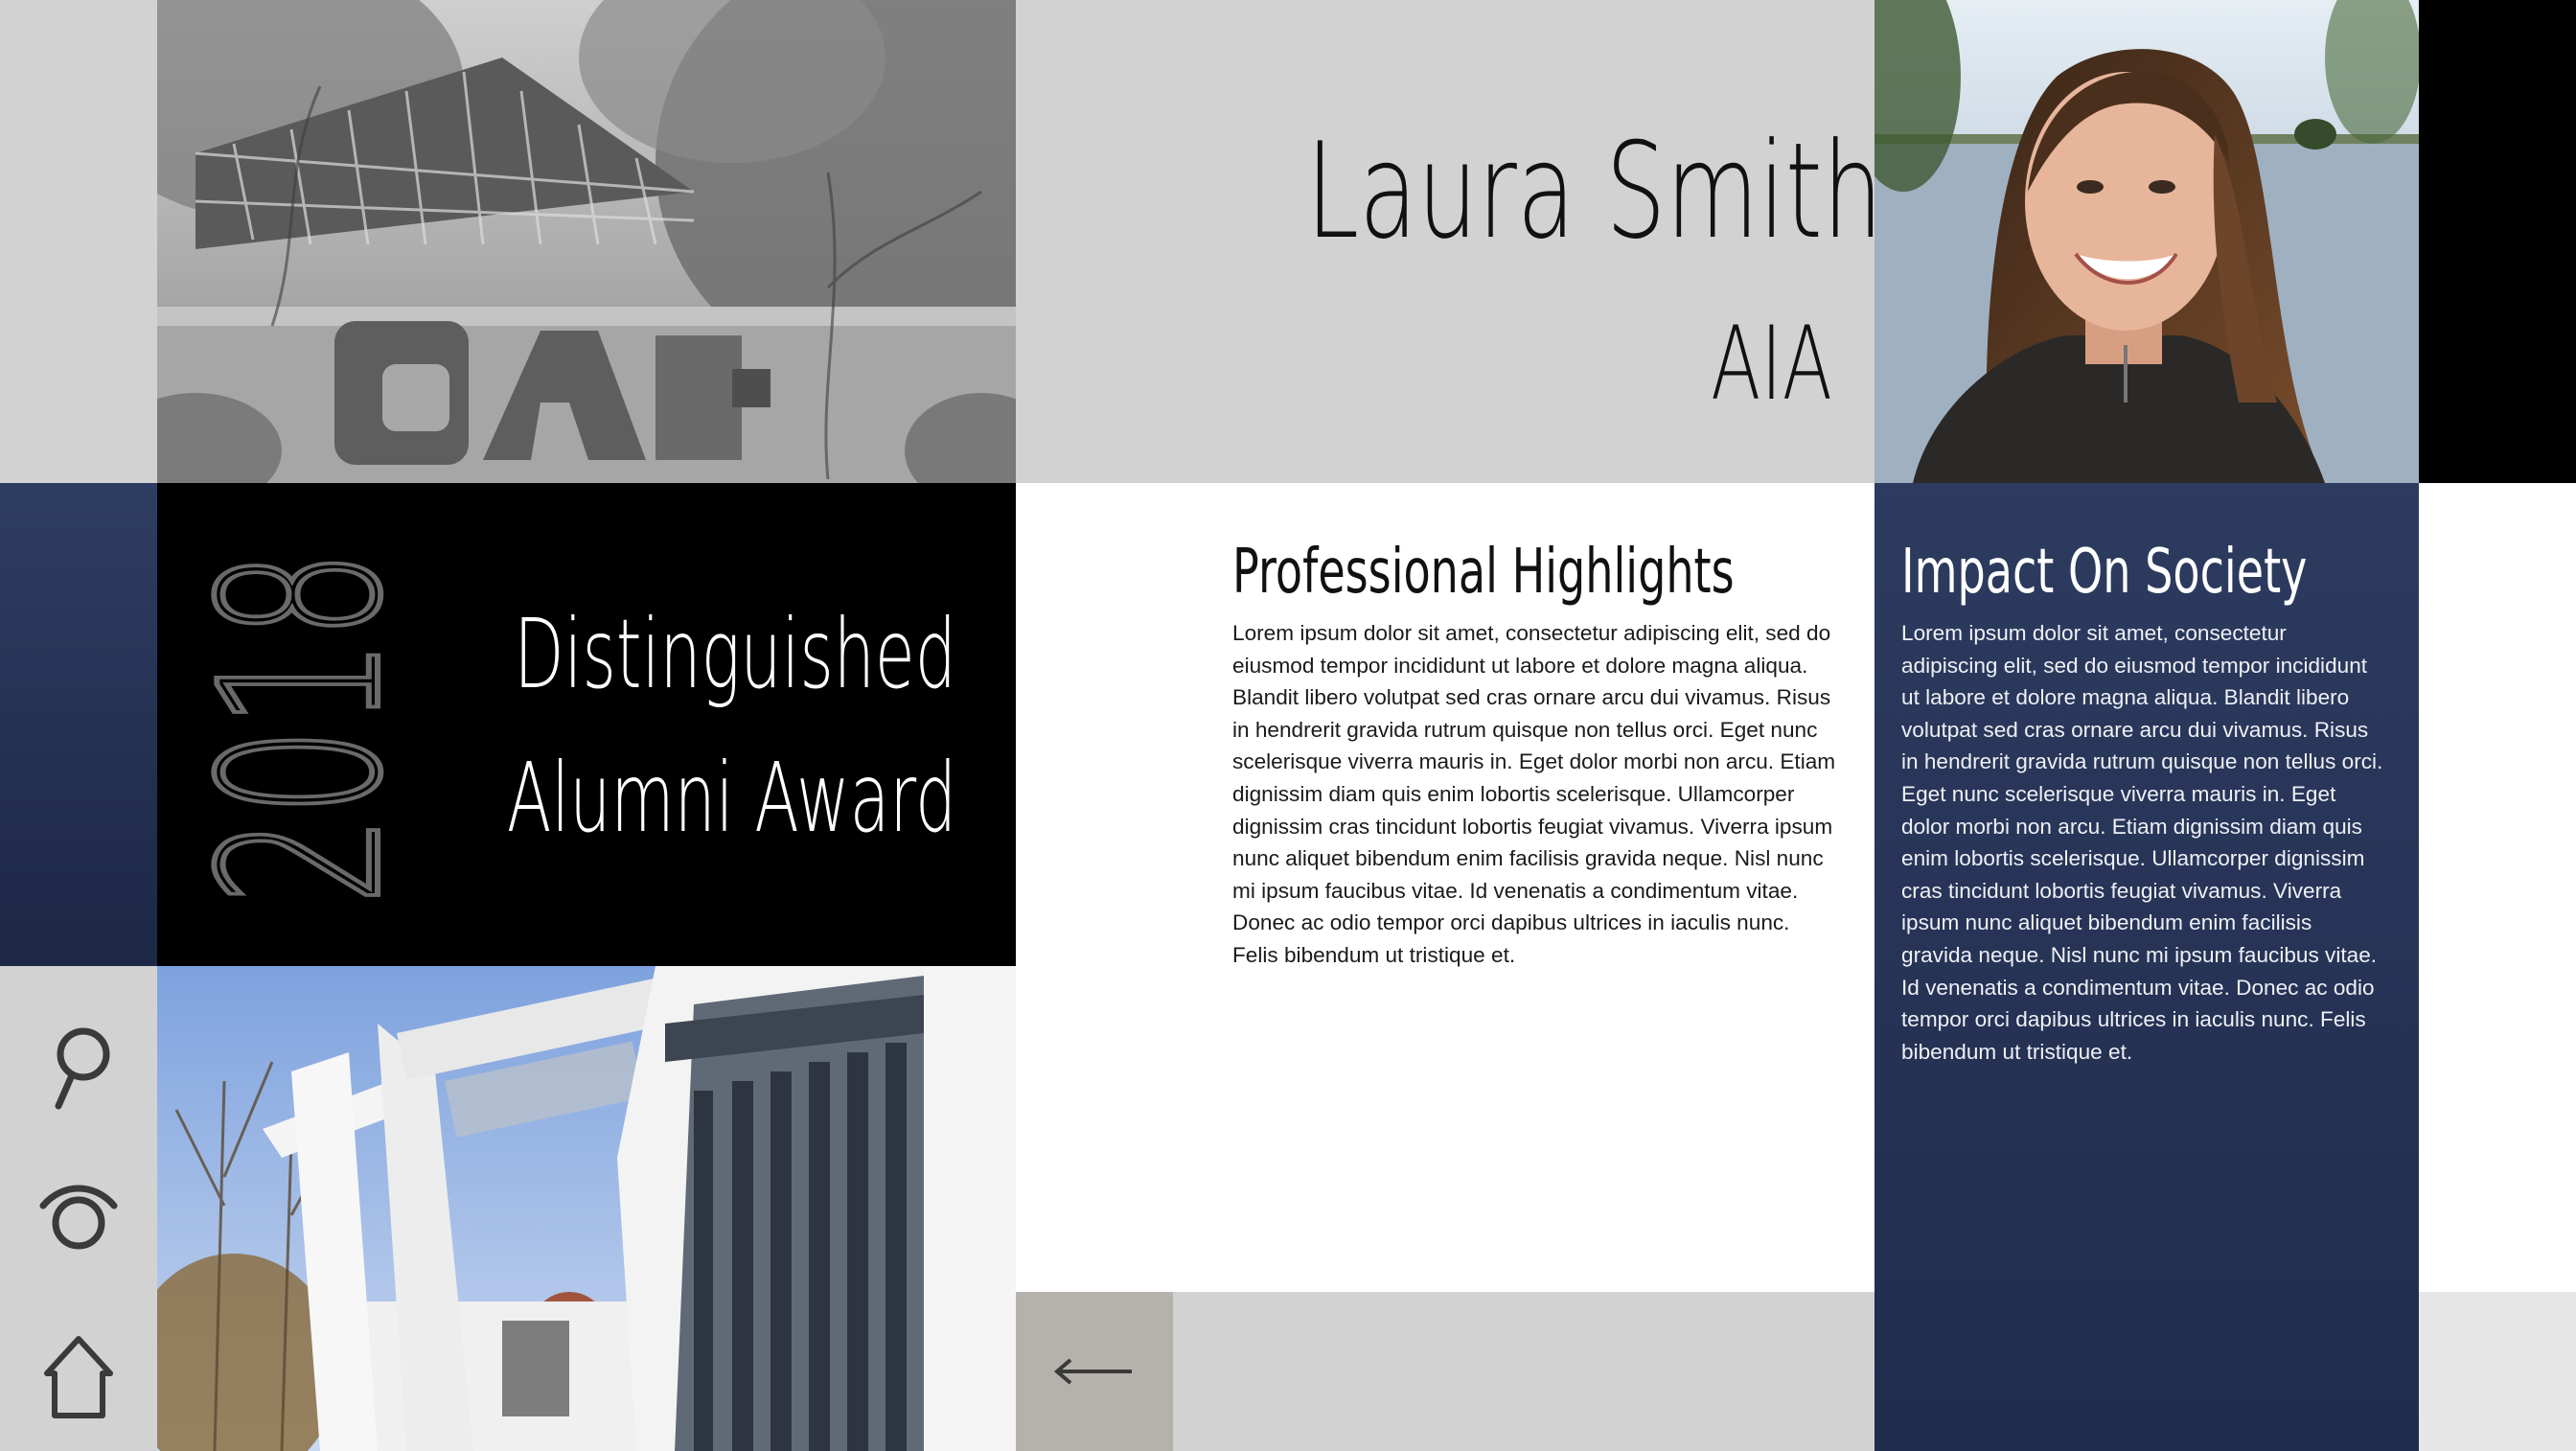 The width and height of the screenshot is (2576, 1451). Describe the element at coordinates (2146, 241) in the screenshot. I see `portrait-photo` at that location.